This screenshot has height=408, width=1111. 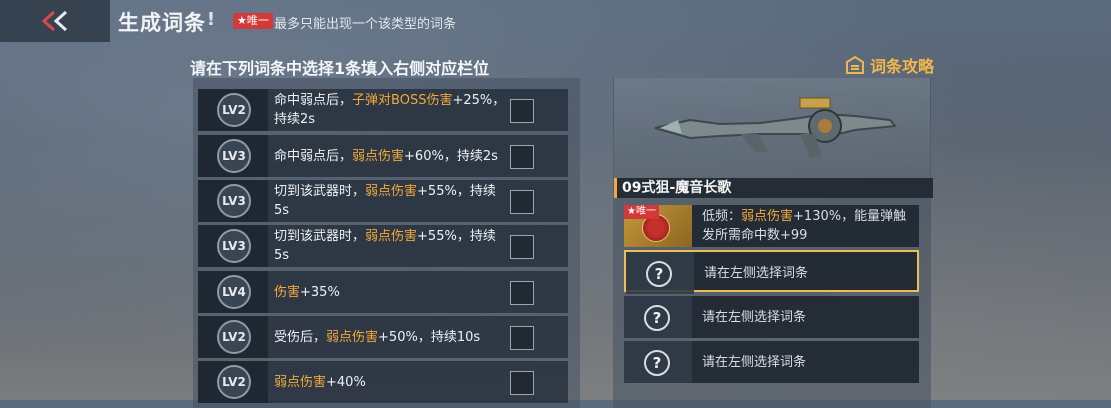 I want to click on affix-row: LV4 伤害+35%, so click(x=383, y=292).